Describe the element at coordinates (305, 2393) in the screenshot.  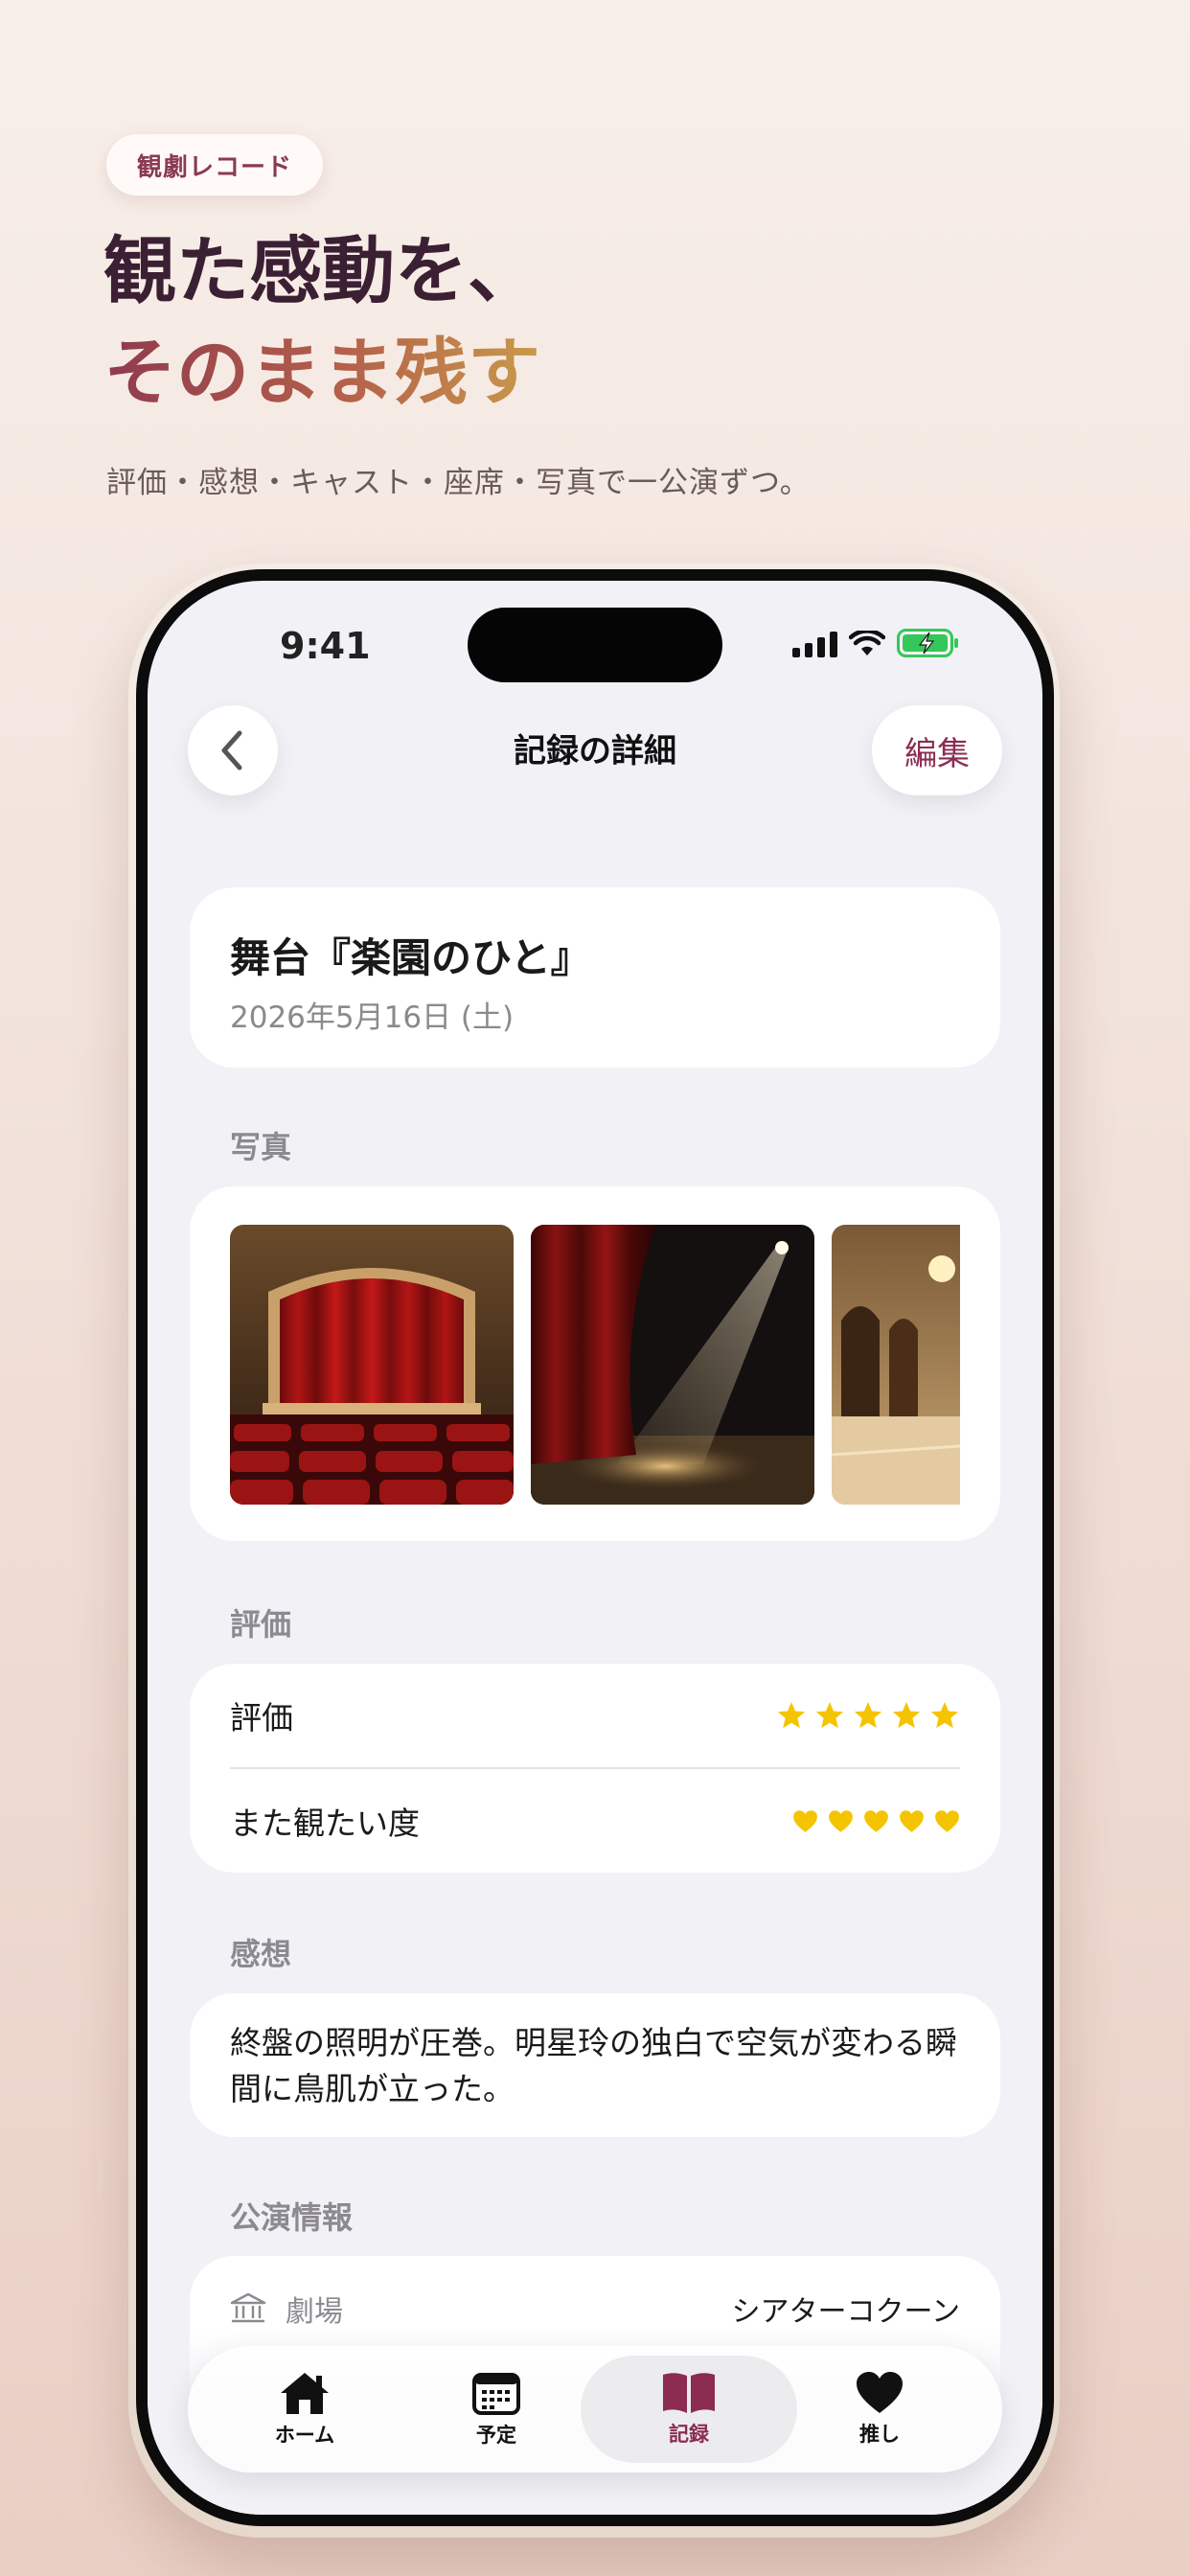
I see `house-icon` at that location.